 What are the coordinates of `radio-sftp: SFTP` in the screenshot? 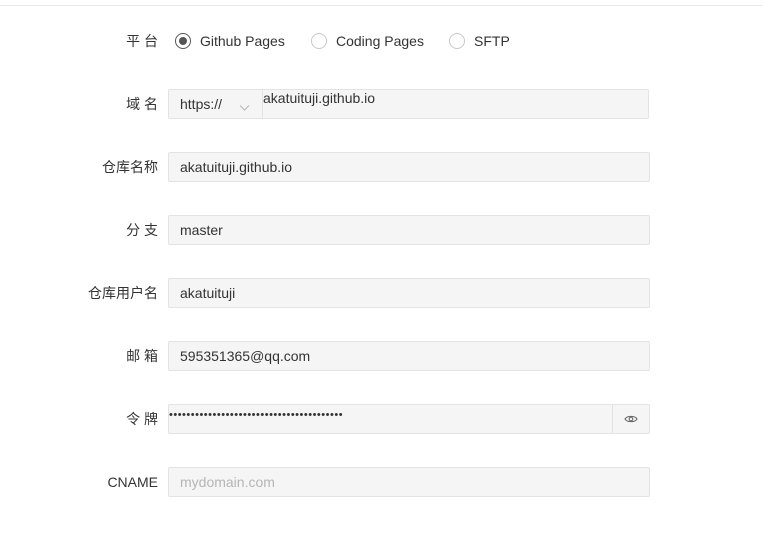 It's located at (479, 41).